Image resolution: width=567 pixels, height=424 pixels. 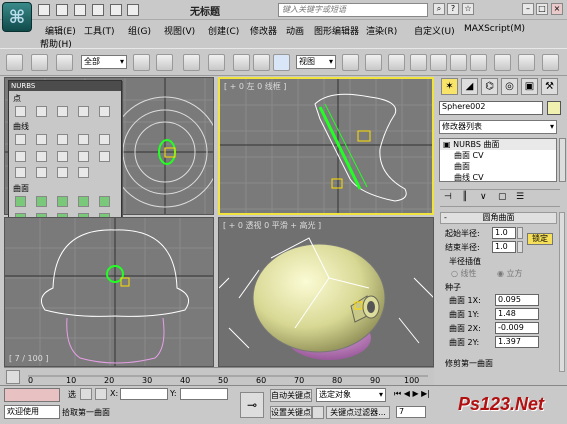 I want to click on lock-button: 锁定, so click(x=540, y=239).